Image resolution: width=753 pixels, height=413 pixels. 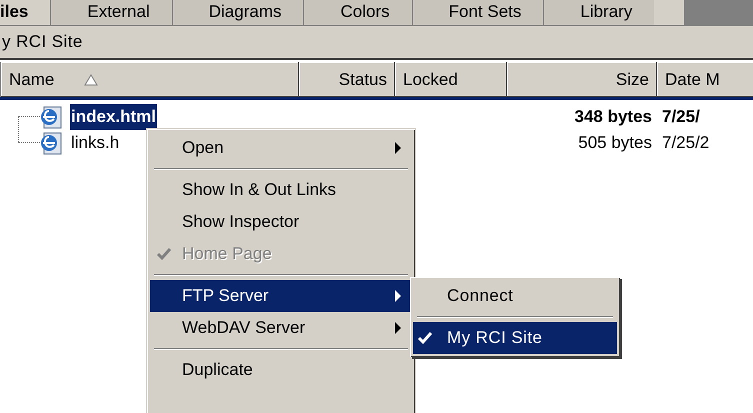 What do you see at coordinates (95, 143) in the screenshot?
I see `file-name: links.h` at bounding box center [95, 143].